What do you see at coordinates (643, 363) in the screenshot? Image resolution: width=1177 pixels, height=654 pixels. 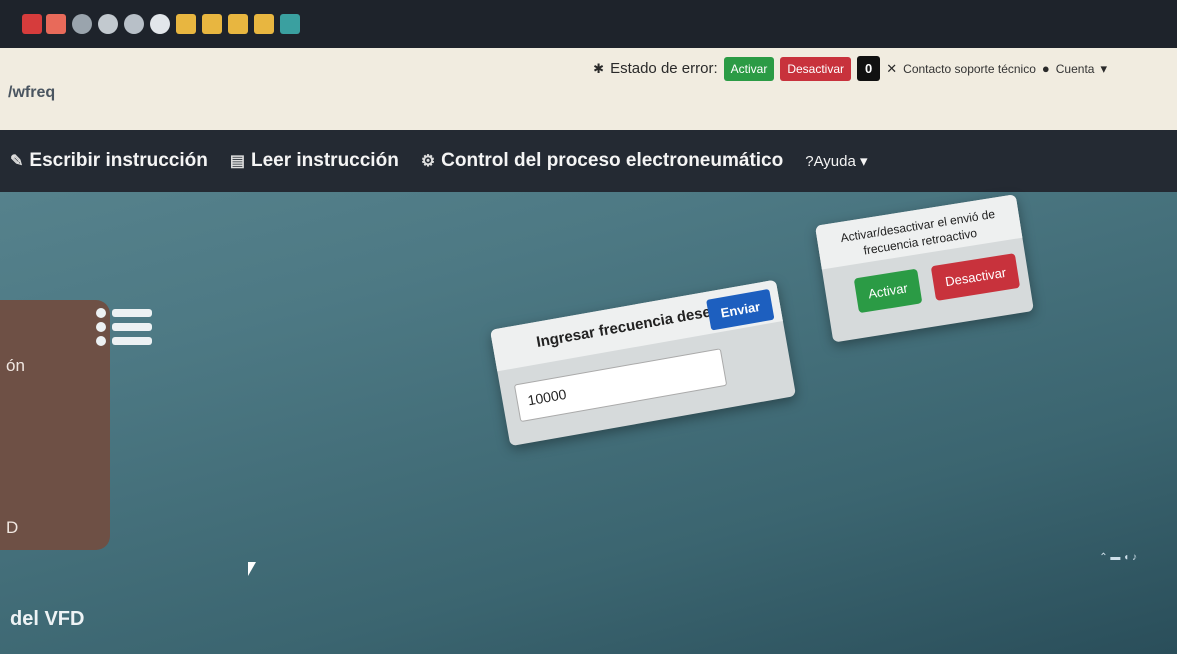 I see `frequency-card: Ingresar frecuencia deseada 10000 Enviar` at bounding box center [643, 363].